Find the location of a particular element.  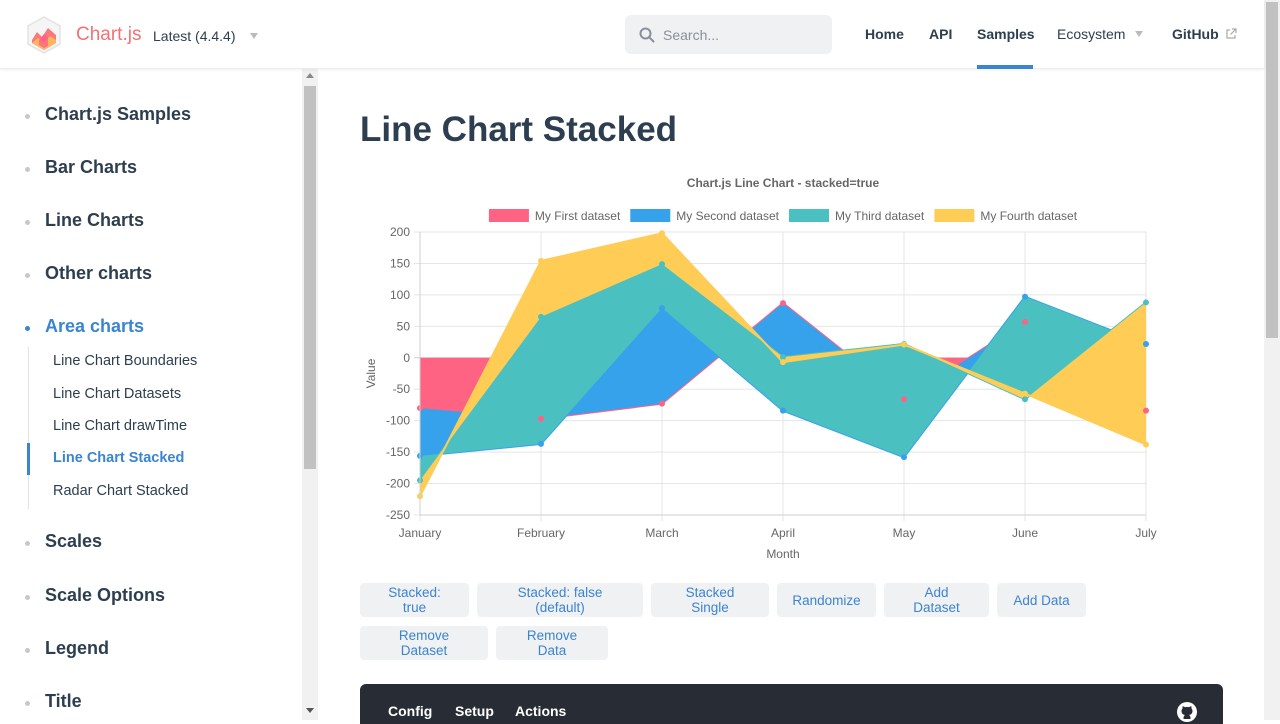

x-axis-label: Month is located at coordinates (782, 554).